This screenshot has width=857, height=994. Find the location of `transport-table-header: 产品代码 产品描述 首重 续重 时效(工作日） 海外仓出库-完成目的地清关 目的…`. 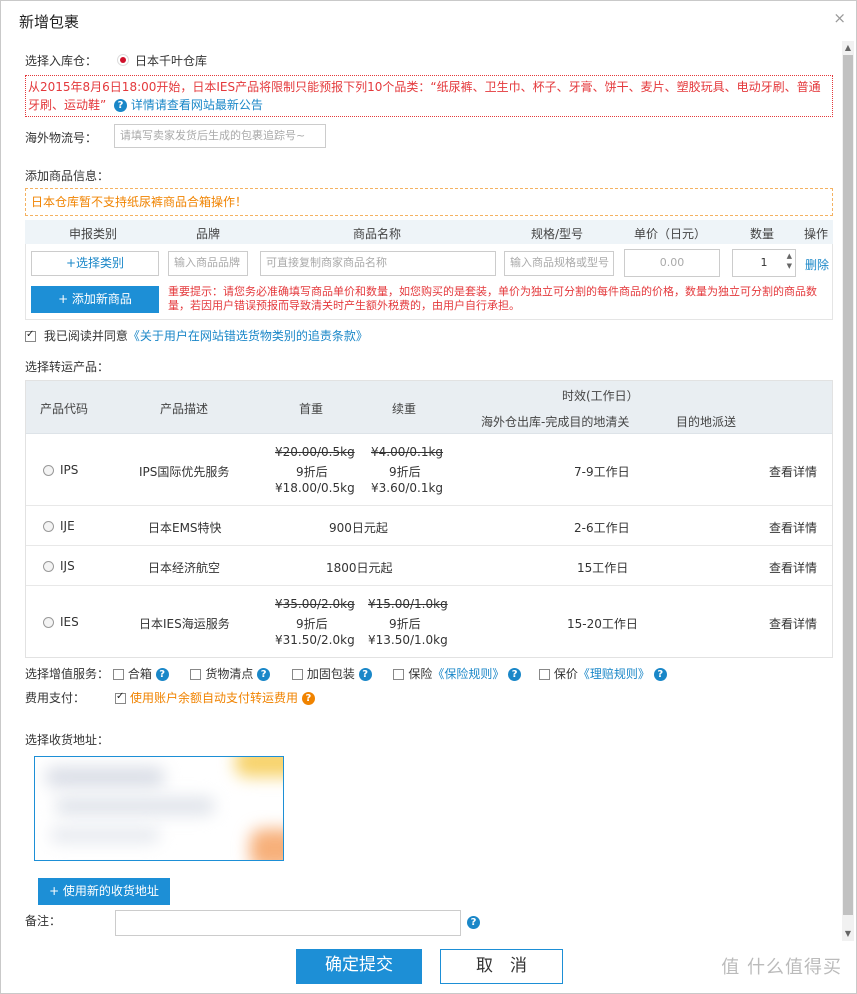

transport-table-header: 产品代码 产品描述 首重 续重 时效(工作日） 海外仓出库-完成目的地清关 目的… is located at coordinates (429, 407).